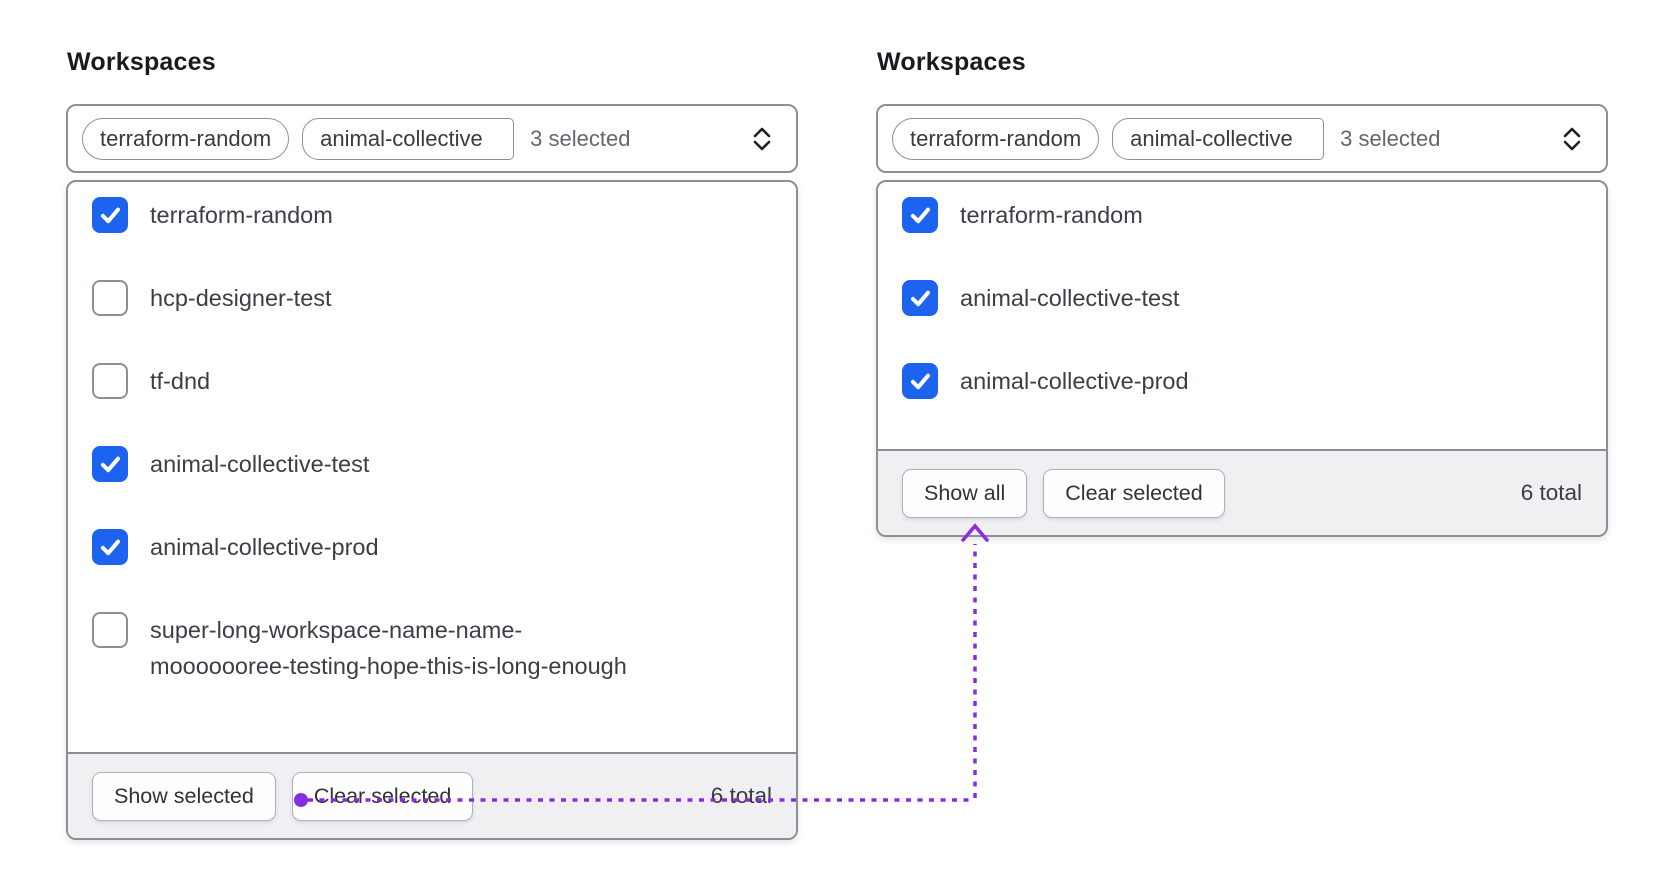 The width and height of the screenshot is (1672, 892). Describe the element at coordinates (184, 796) in the screenshot. I see `show-selected-button: Show selected` at that location.